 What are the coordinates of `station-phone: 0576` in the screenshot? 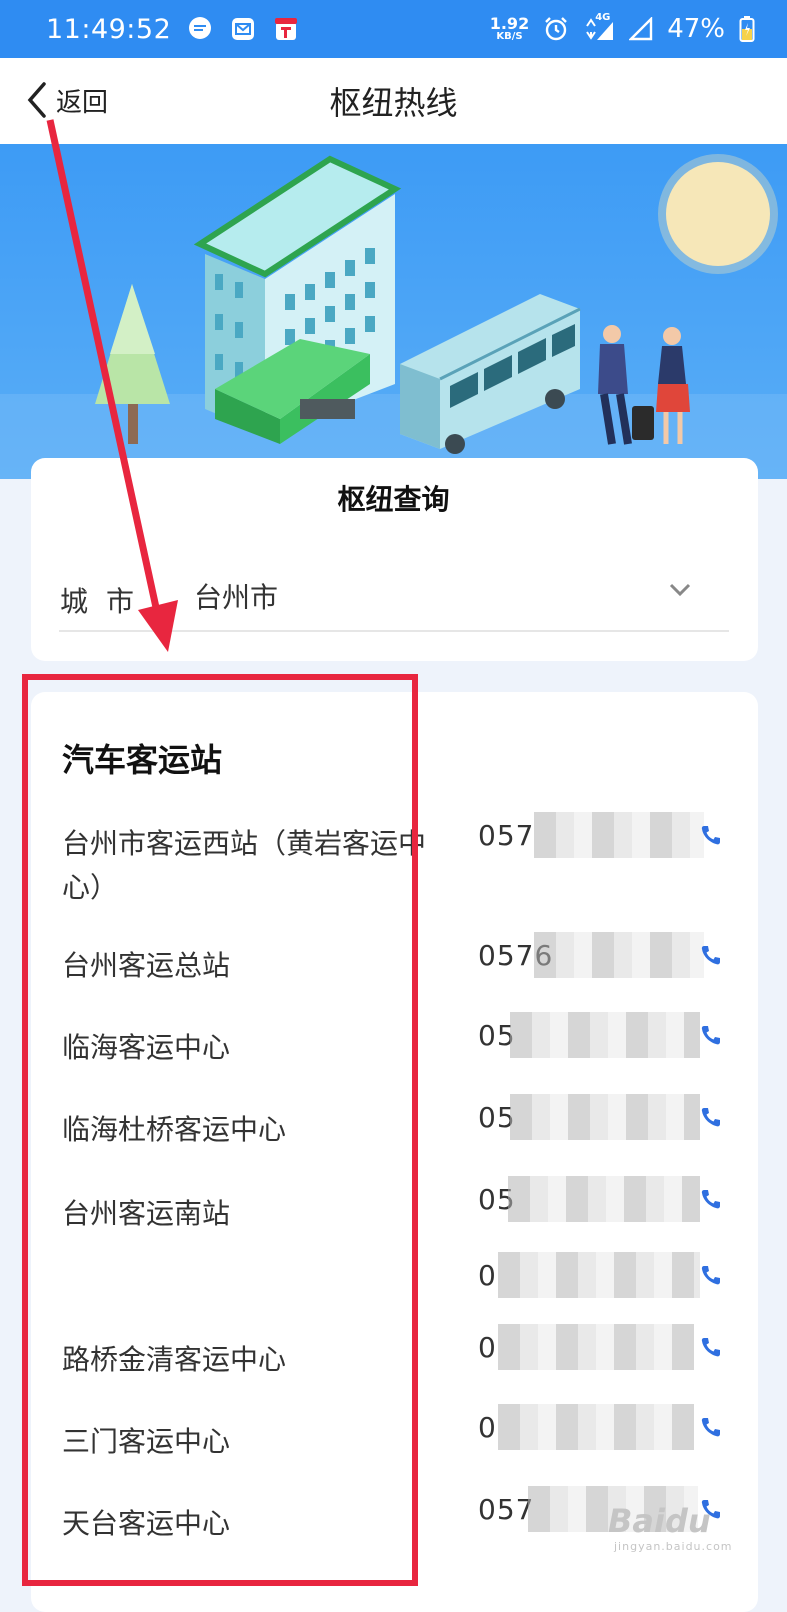 It's located at (603, 955).